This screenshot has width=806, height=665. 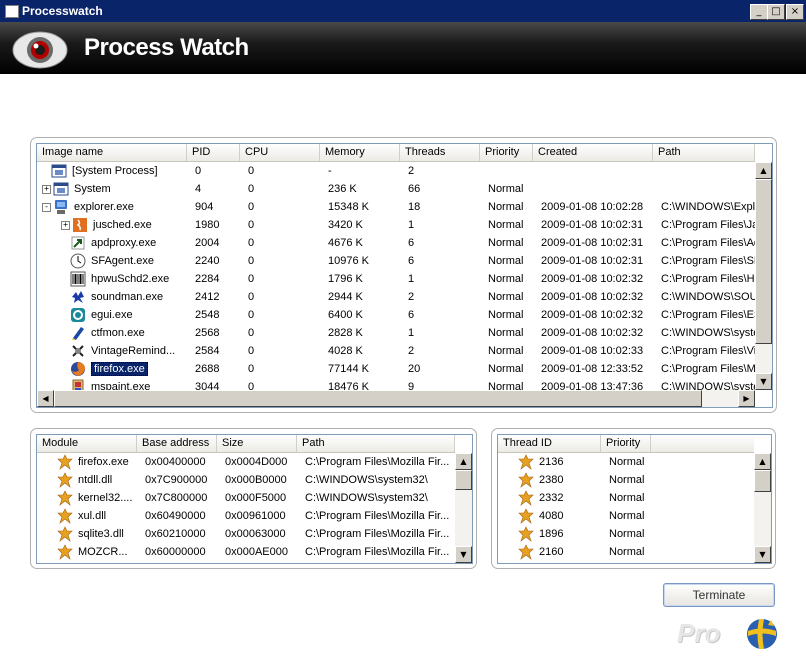 I want to click on table-row: 2160 Normal, so click(x=574, y=552).